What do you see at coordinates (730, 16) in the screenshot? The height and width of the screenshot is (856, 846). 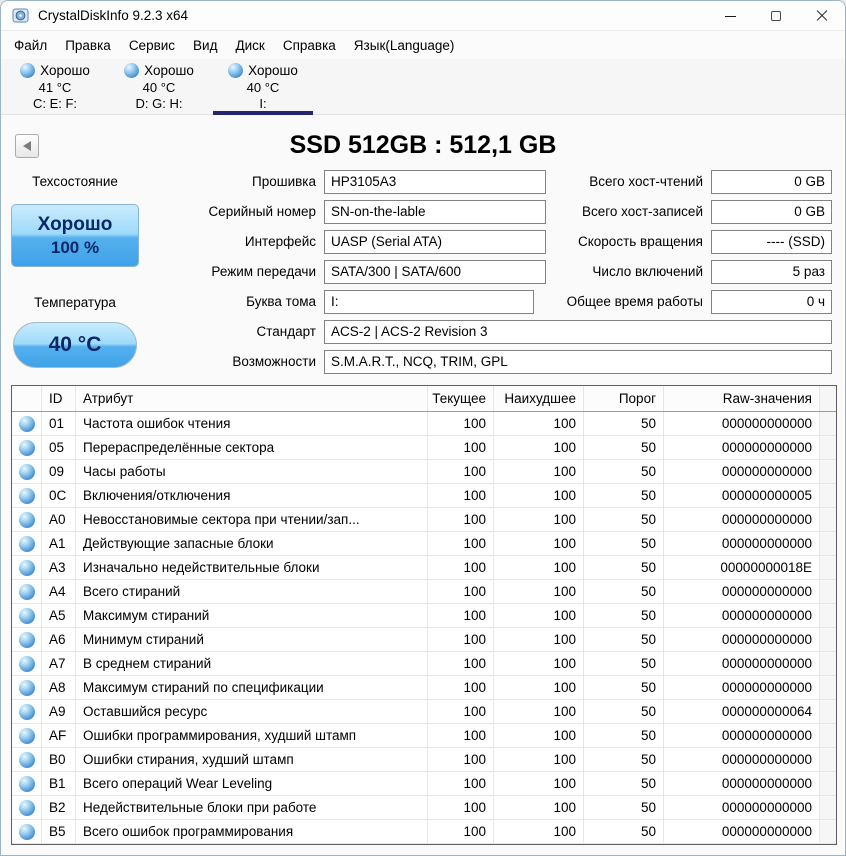 I see `minimize-button` at bounding box center [730, 16].